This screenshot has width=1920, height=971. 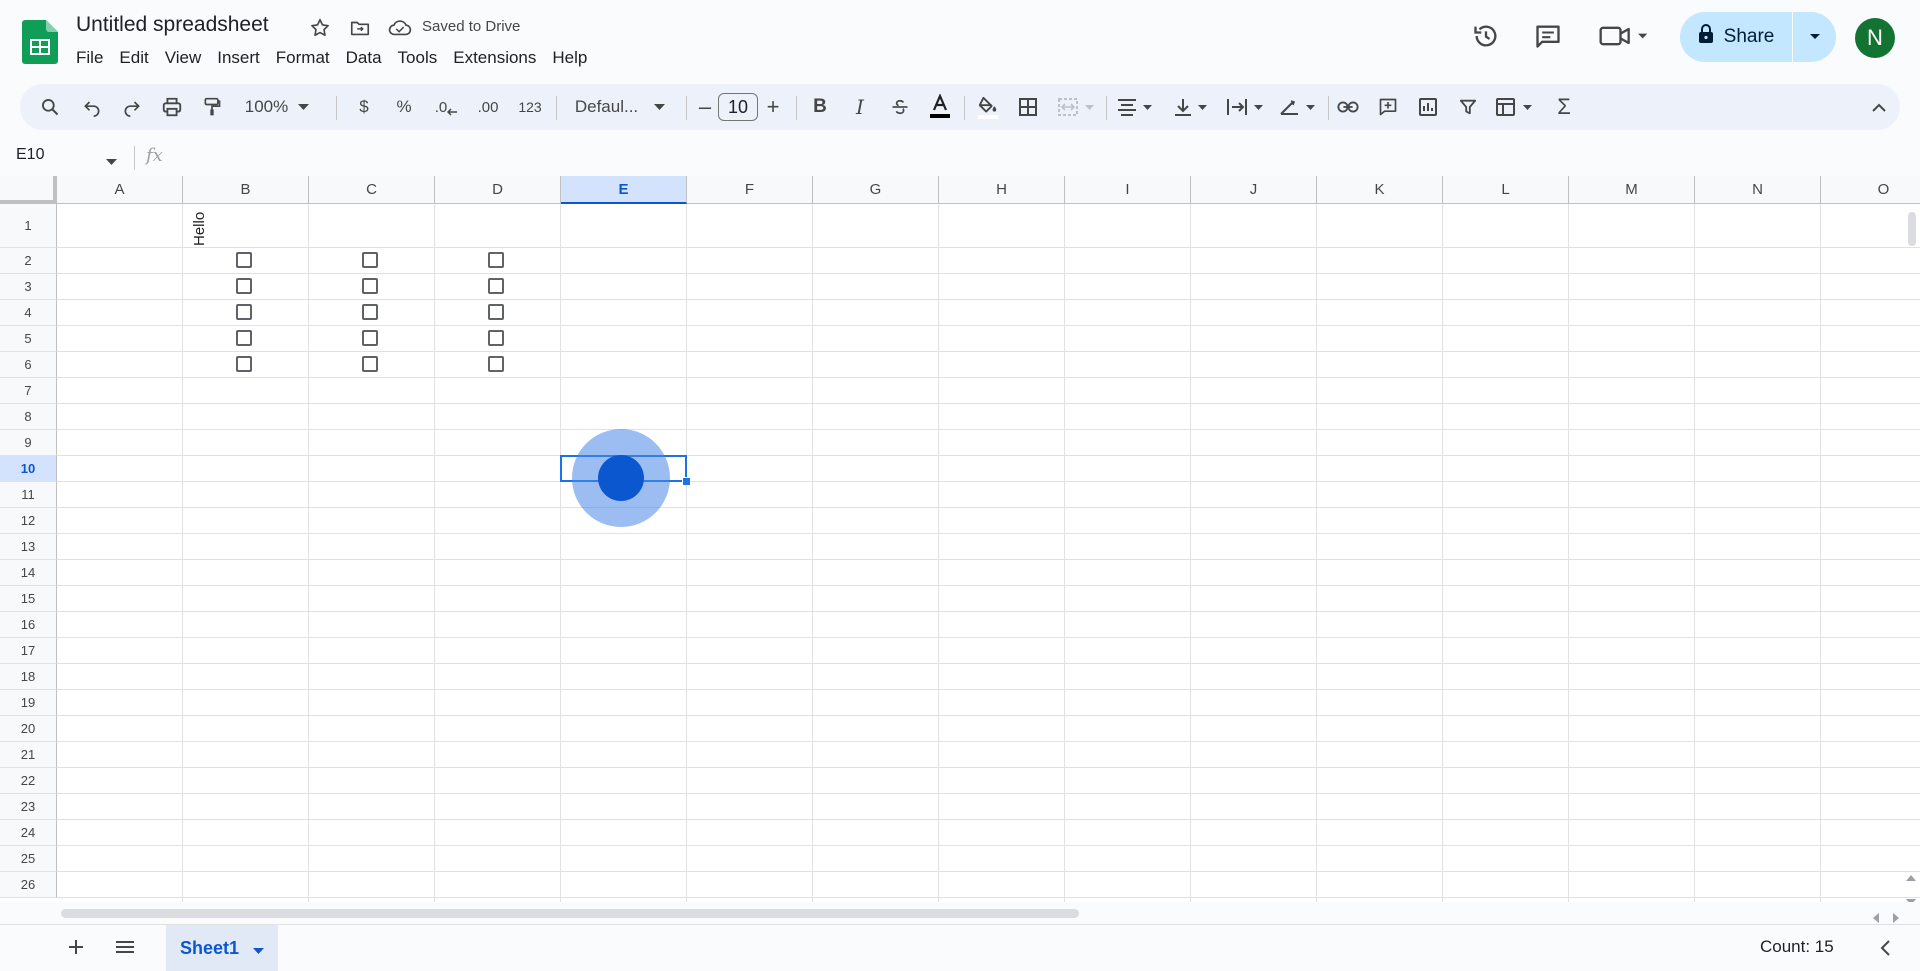 I want to click on column-header-c: C, so click(x=372, y=190).